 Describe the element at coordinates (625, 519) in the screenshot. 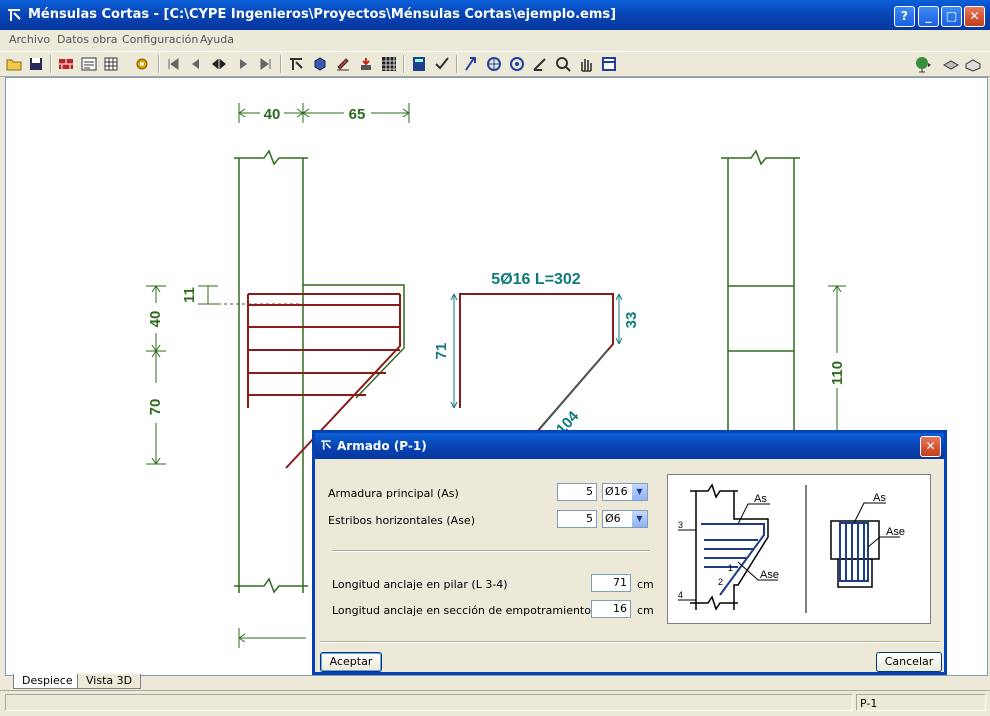

I see `ase-diameter-select: Ø6 ▼` at that location.